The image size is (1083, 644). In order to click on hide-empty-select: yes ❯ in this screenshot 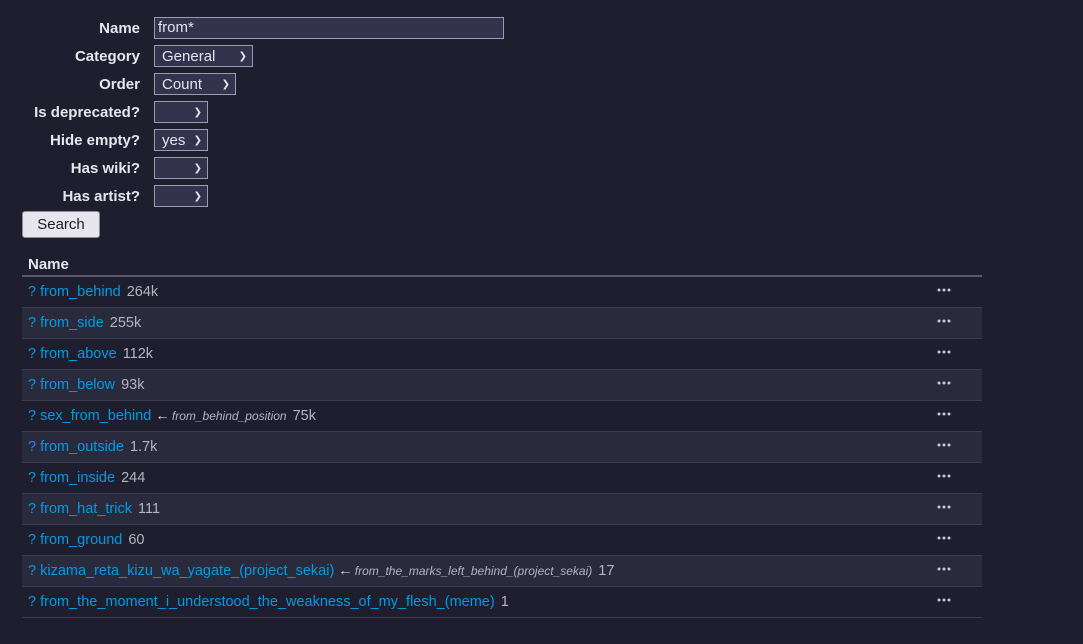, I will do `click(181, 140)`.